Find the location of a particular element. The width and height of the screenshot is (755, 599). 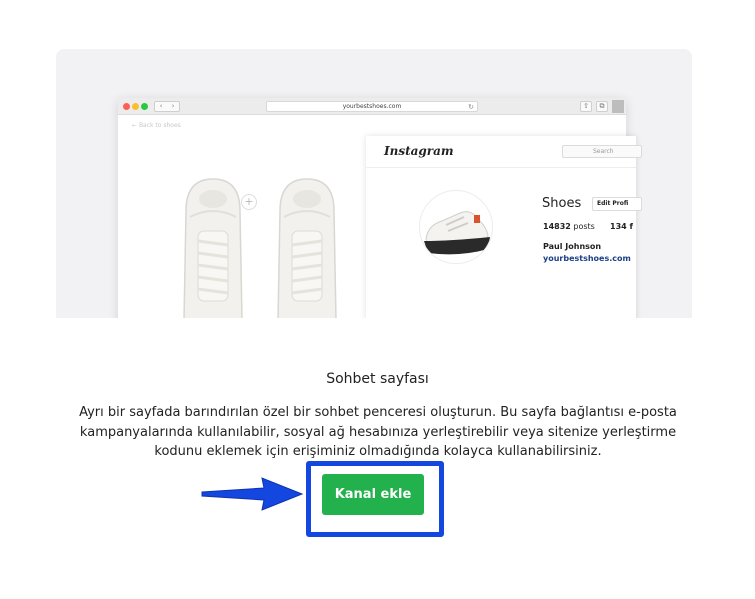

pointer-arrow-icon is located at coordinates (252, 494).